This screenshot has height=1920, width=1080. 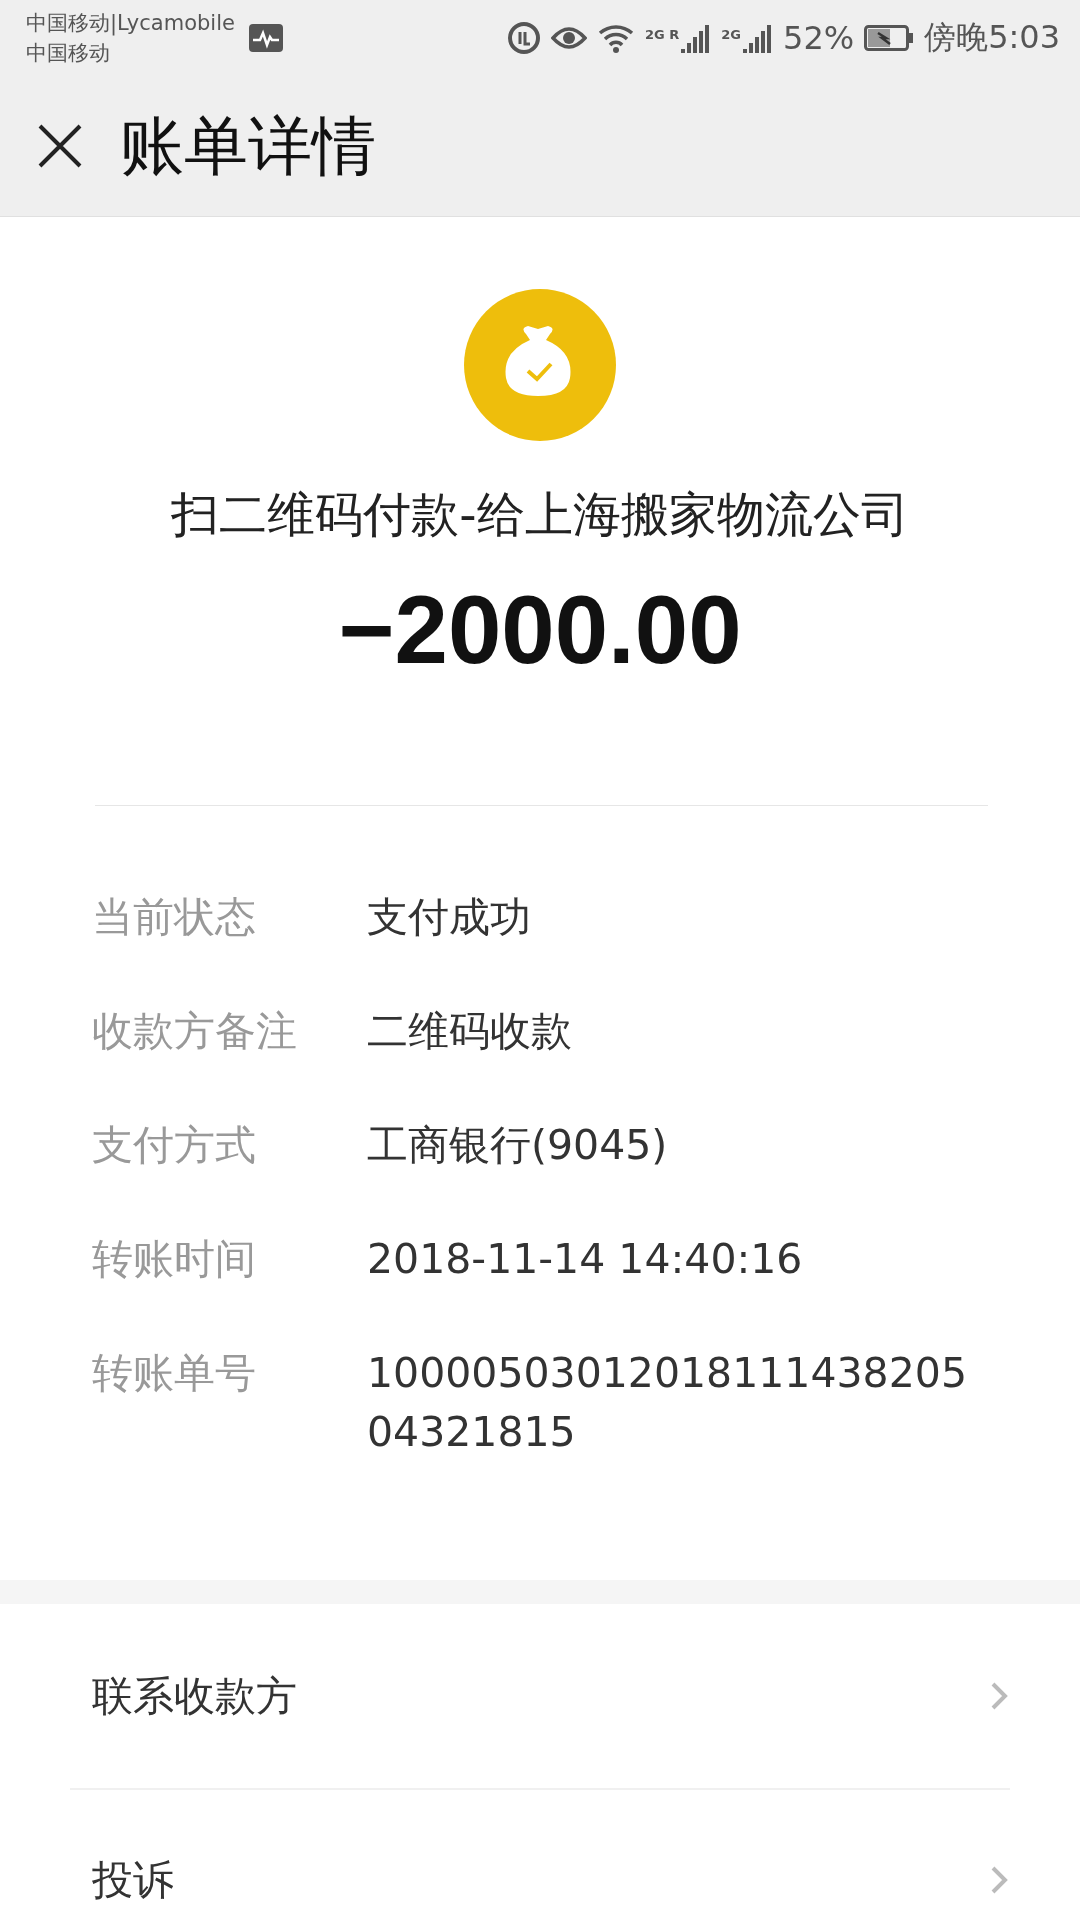 I want to click on carrier-name: 中国移动, so click(x=68, y=53).